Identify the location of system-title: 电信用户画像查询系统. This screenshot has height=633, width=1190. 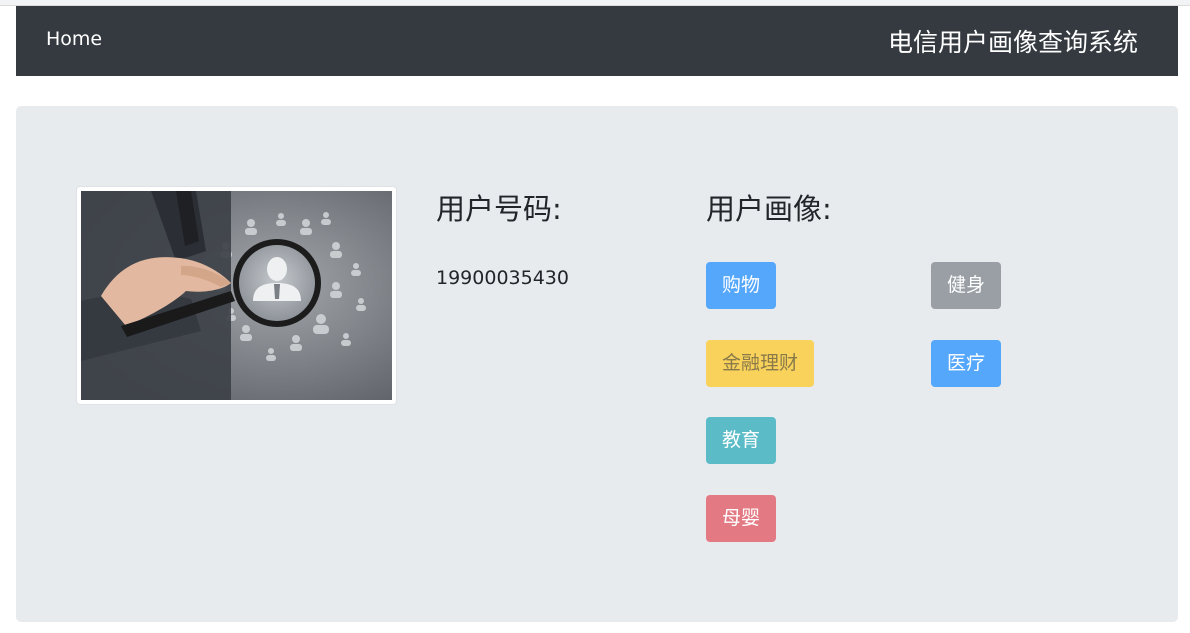
(1012, 42).